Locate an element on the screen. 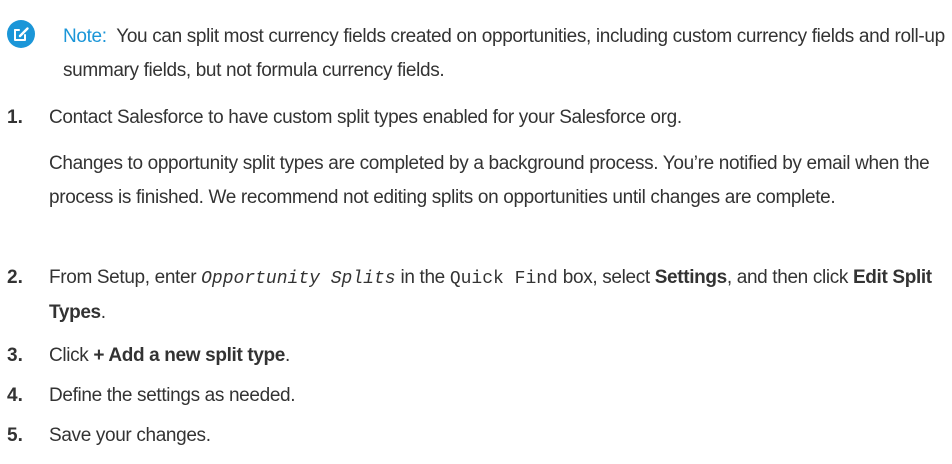  step-middle: in the is located at coordinates (423, 277).